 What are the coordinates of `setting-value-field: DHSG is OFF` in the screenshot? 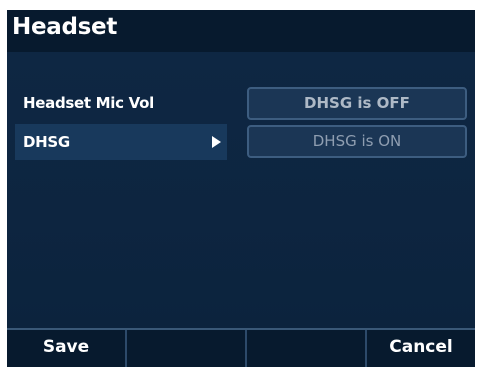 It's located at (357, 103).